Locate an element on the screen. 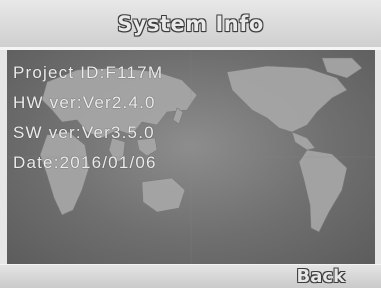 The height and width of the screenshot is (288, 381). landmass-australia is located at coordinates (163, 195).